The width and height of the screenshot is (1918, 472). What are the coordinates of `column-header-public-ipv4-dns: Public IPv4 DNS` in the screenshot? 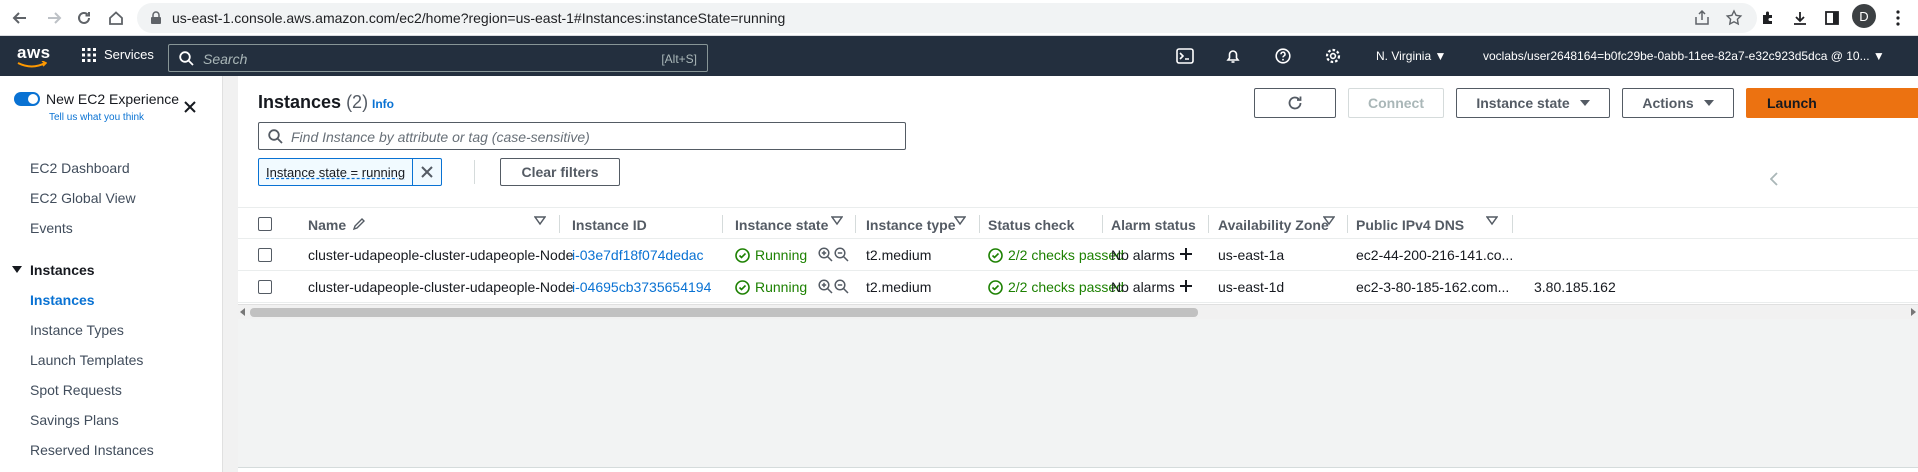 It's located at (1410, 225).